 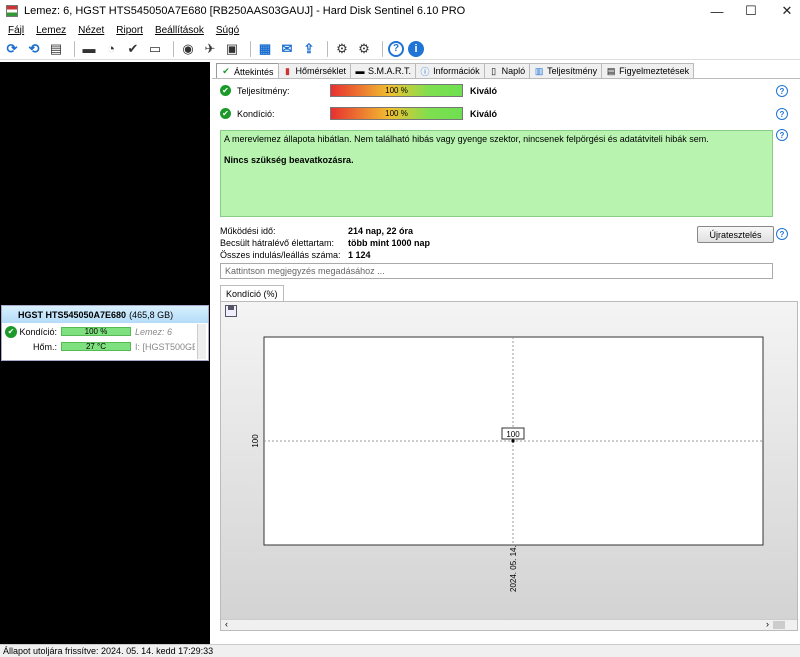 What do you see at coordinates (289, 160) in the screenshot?
I see `status-action: Nincs szükség beavatkozásra.` at bounding box center [289, 160].